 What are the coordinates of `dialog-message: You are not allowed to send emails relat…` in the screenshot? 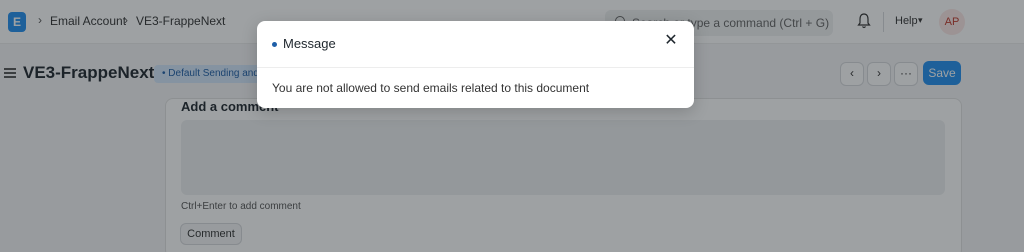 It's located at (431, 88).